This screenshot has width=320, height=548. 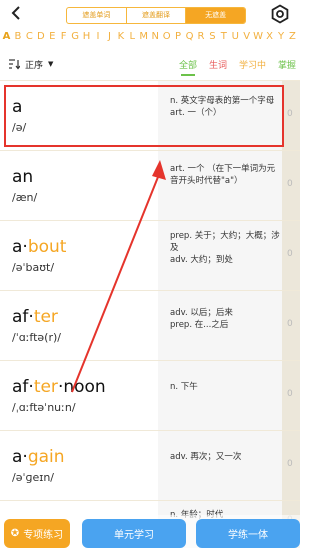 What do you see at coordinates (150, 465) in the screenshot?
I see `word-row: a·gain /əˈɡeɪn/ adv. 再次；又一次 0` at bounding box center [150, 465].